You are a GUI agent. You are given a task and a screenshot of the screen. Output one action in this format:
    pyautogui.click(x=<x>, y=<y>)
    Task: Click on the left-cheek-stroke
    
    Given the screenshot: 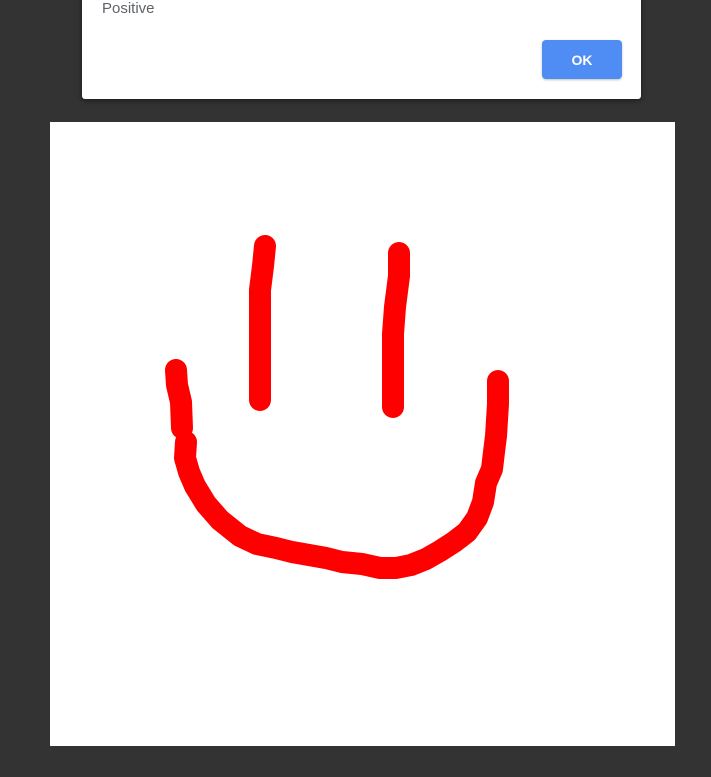 What is the action you would take?
    pyautogui.click(x=179, y=399)
    